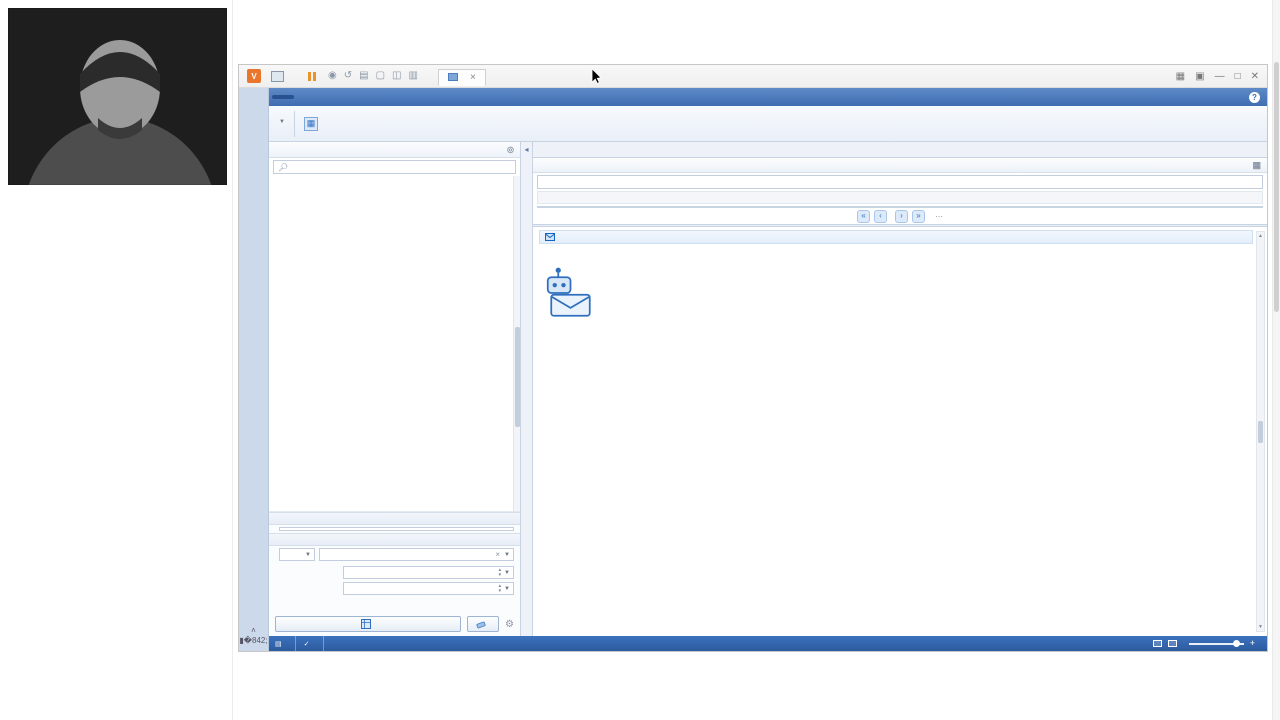 This screenshot has width=1280, height=720. Describe the element at coordinates (1255, 76) in the screenshot. I see `close-button: ✕` at that location.